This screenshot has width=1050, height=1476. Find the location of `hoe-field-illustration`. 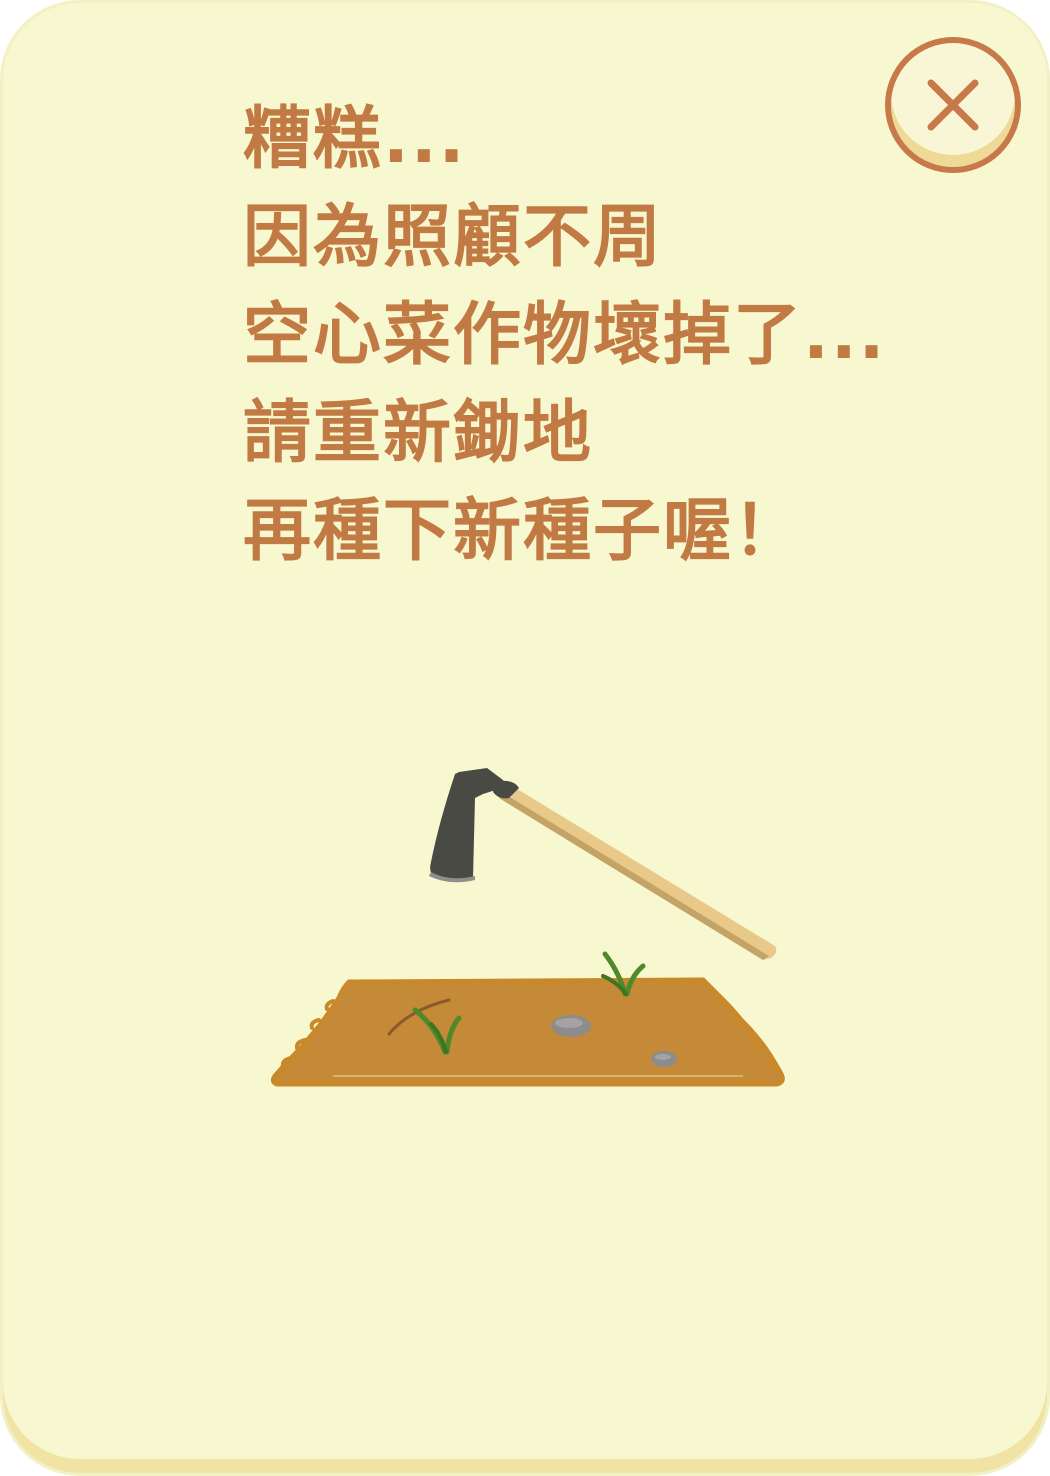

hoe-field-illustration is located at coordinates (527, 927).